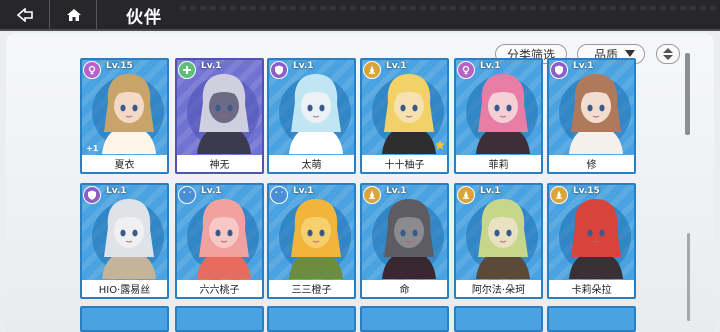 The width and height of the screenshot is (720, 332). What do you see at coordinates (498, 163) in the screenshot?
I see `partner-name: 菲莉` at bounding box center [498, 163].